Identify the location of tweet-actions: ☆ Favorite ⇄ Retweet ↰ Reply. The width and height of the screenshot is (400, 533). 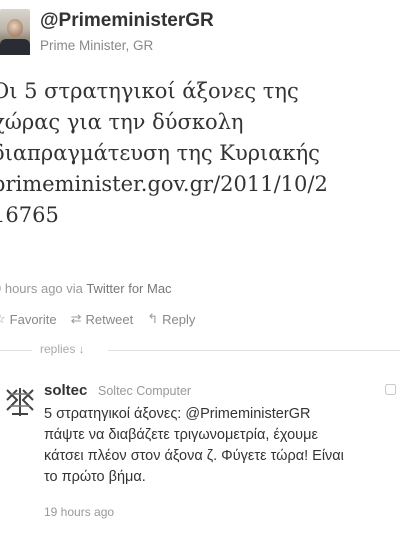
(97, 319).